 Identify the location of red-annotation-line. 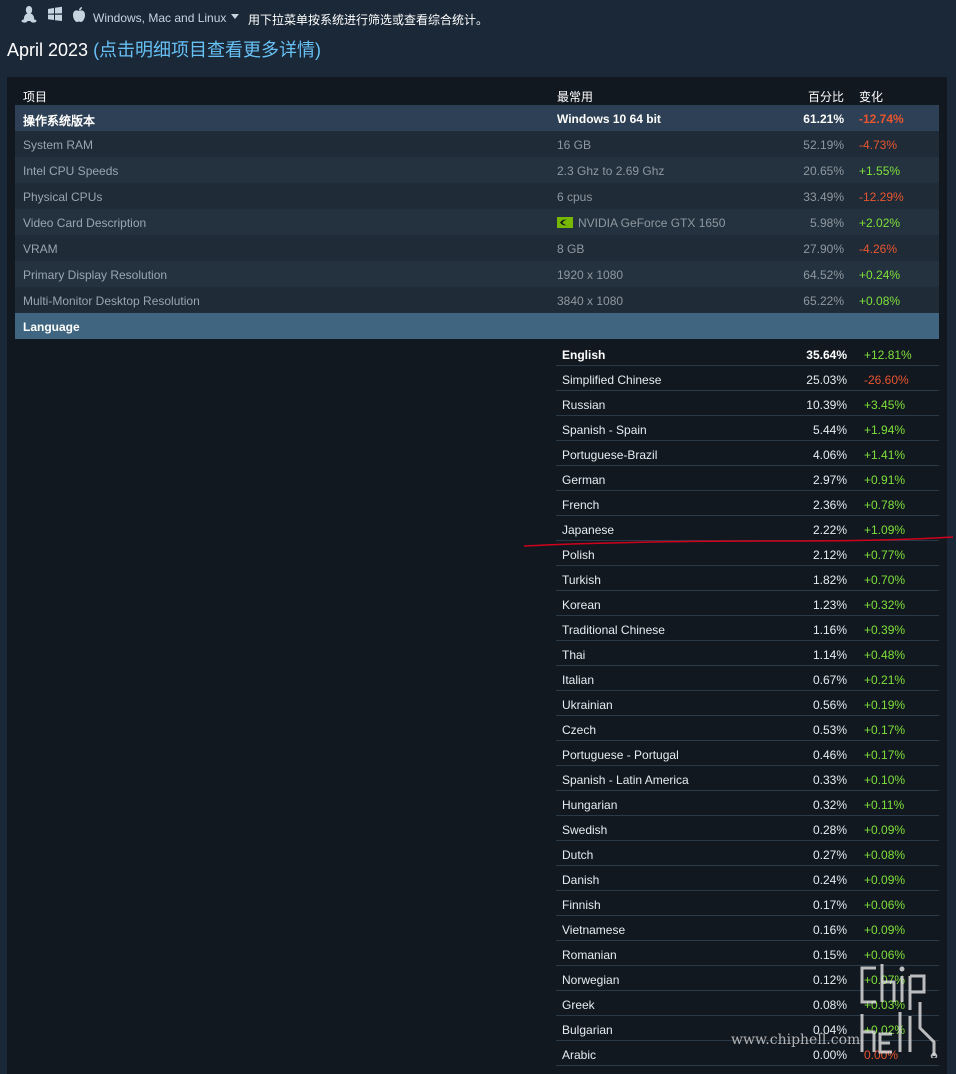
(738, 541).